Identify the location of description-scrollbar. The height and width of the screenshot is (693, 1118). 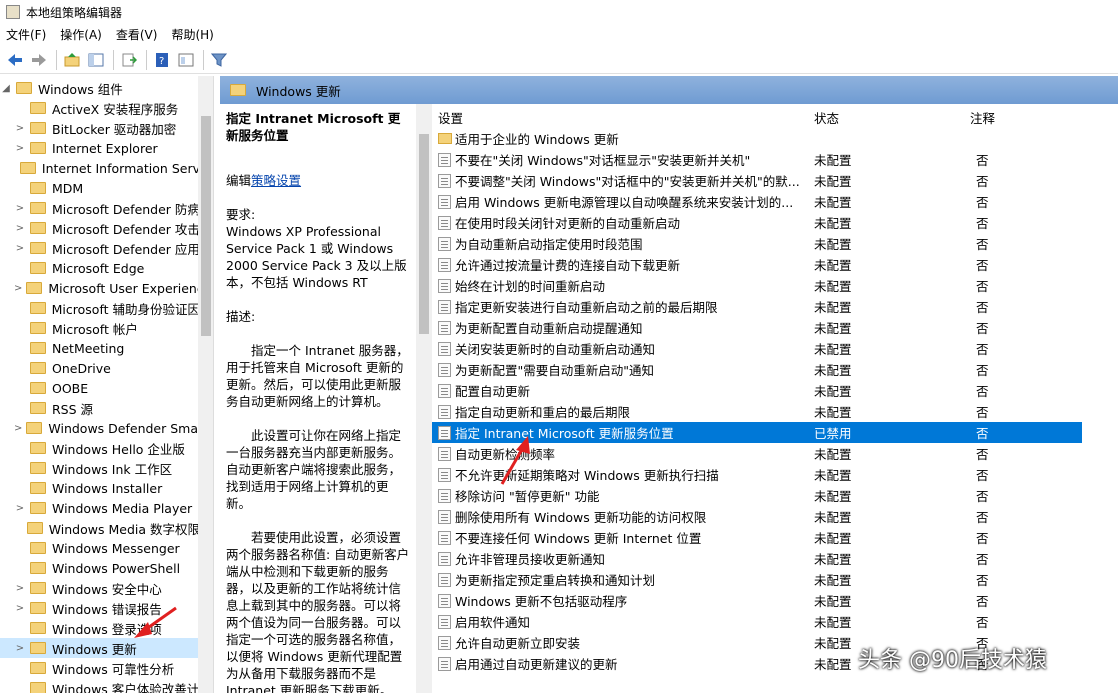
(424, 398).